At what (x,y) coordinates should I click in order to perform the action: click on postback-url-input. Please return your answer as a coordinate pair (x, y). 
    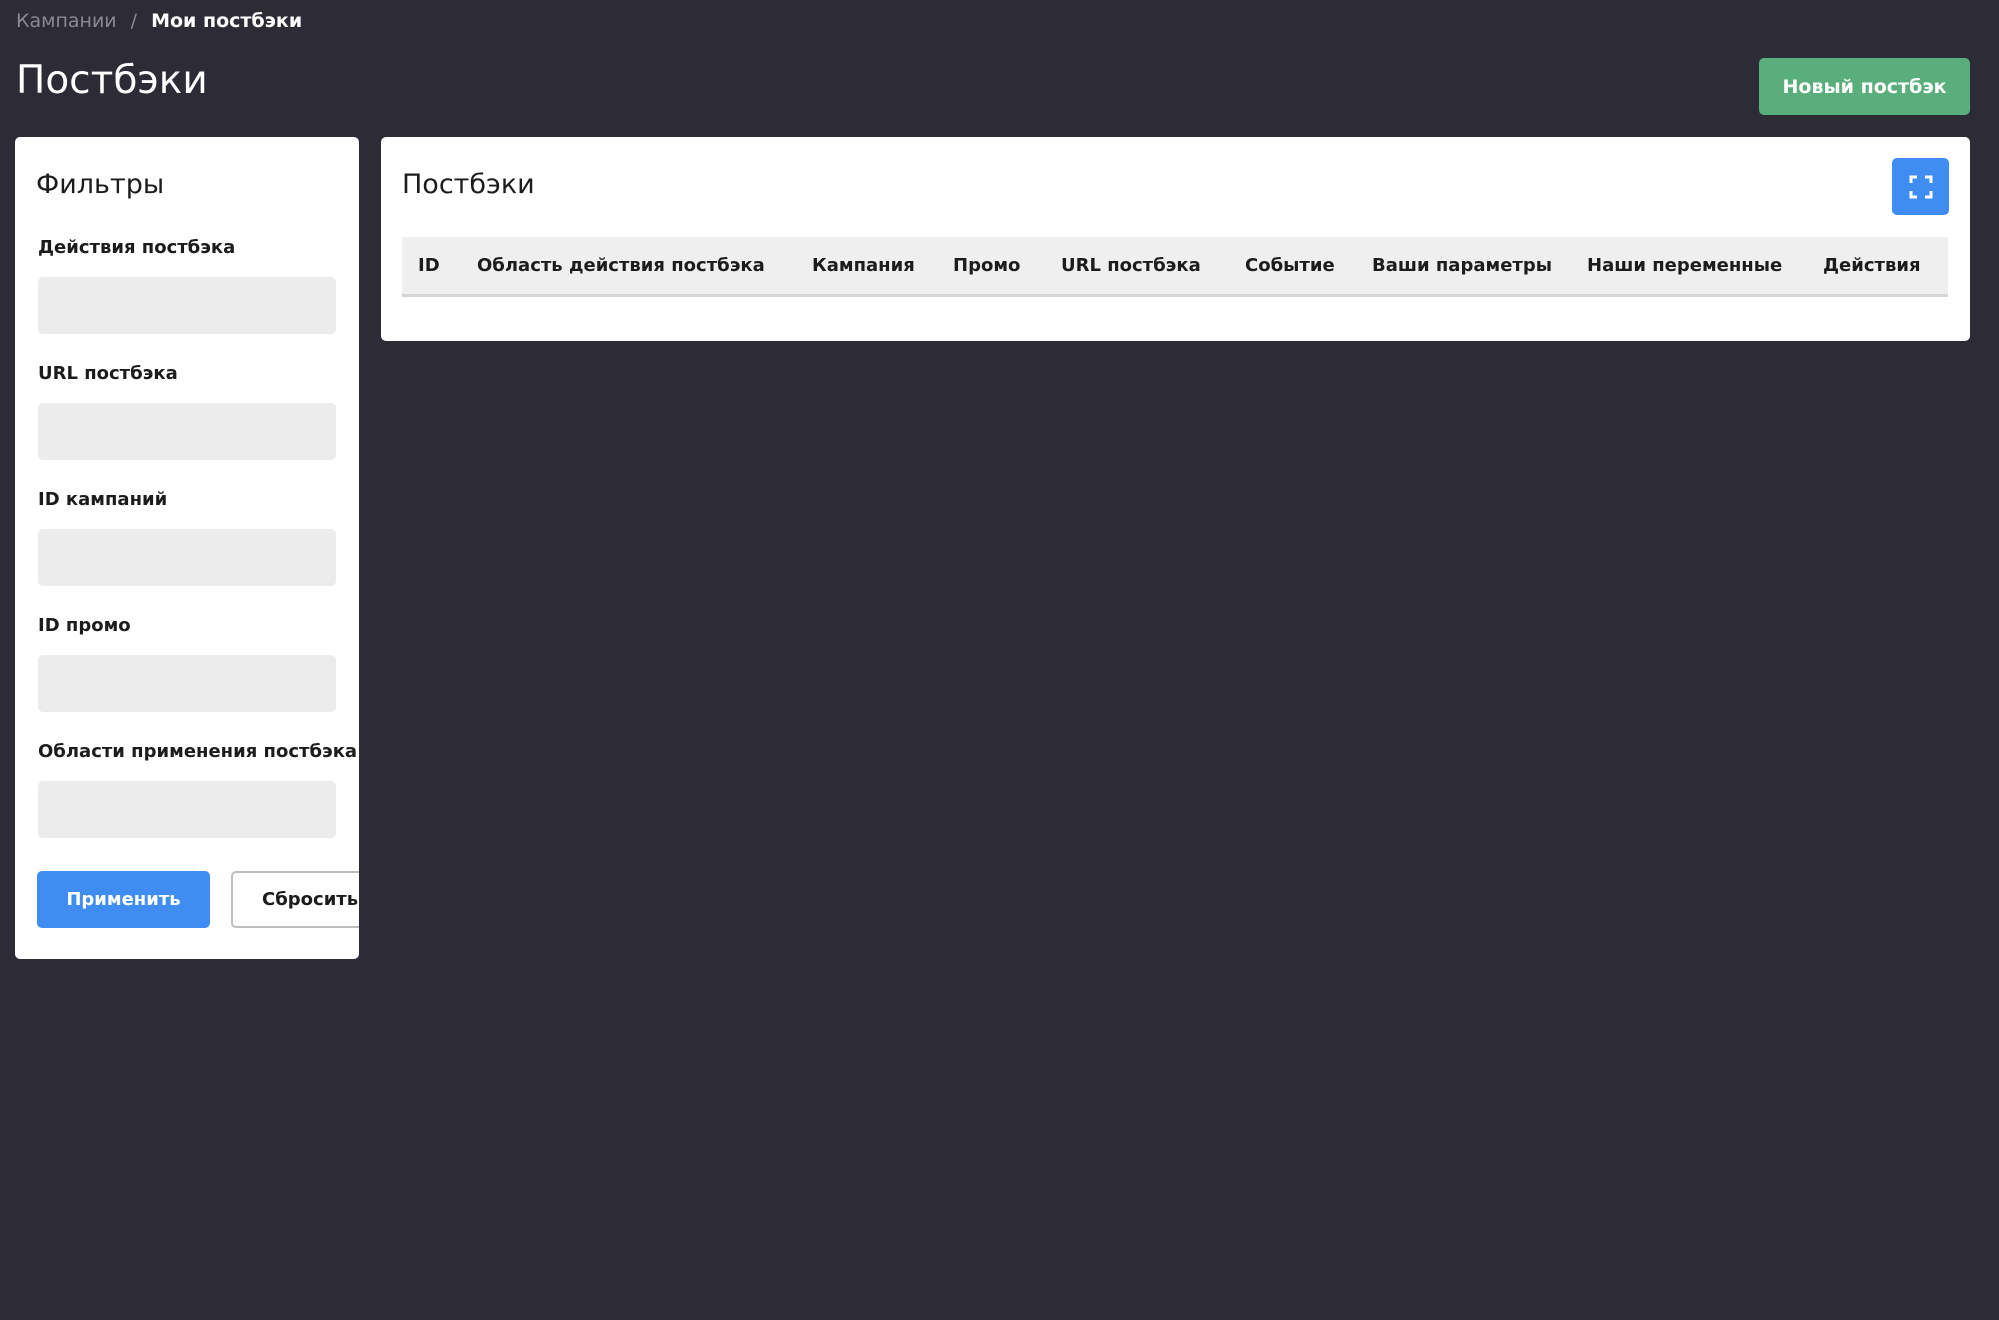
    Looking at the image, I should click on (187, 431).